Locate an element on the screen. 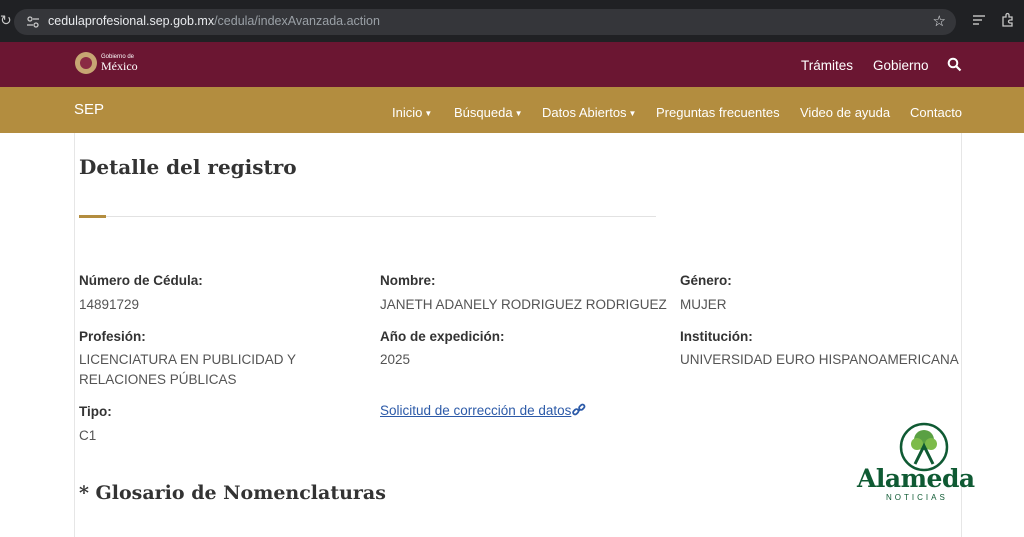 This screenshot has width=1024, height=537. profesion-value-line2: RELACIONES PÚBLICAS is located at coordinates (158, 379).